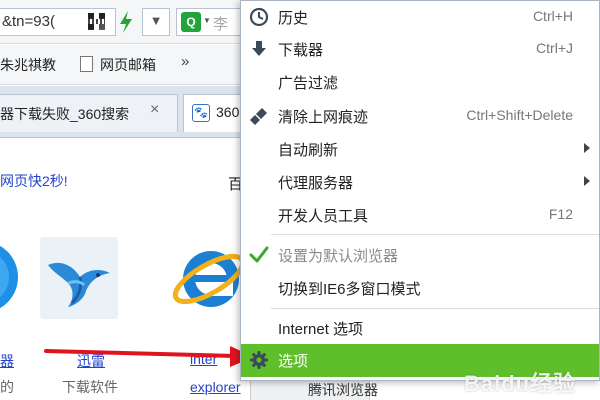 The height and width of the screenshot is (400, 600). Describe the element at coordinates (323, 117) in the screenshot. I see `menu-item-label: 清除上网痕迹` at that location.